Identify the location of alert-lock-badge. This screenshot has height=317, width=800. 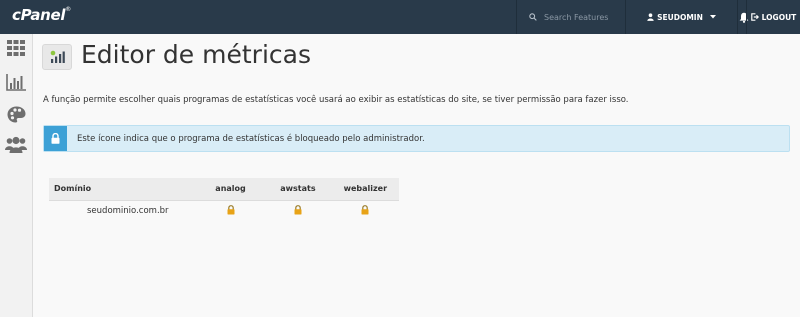
(55, 138).